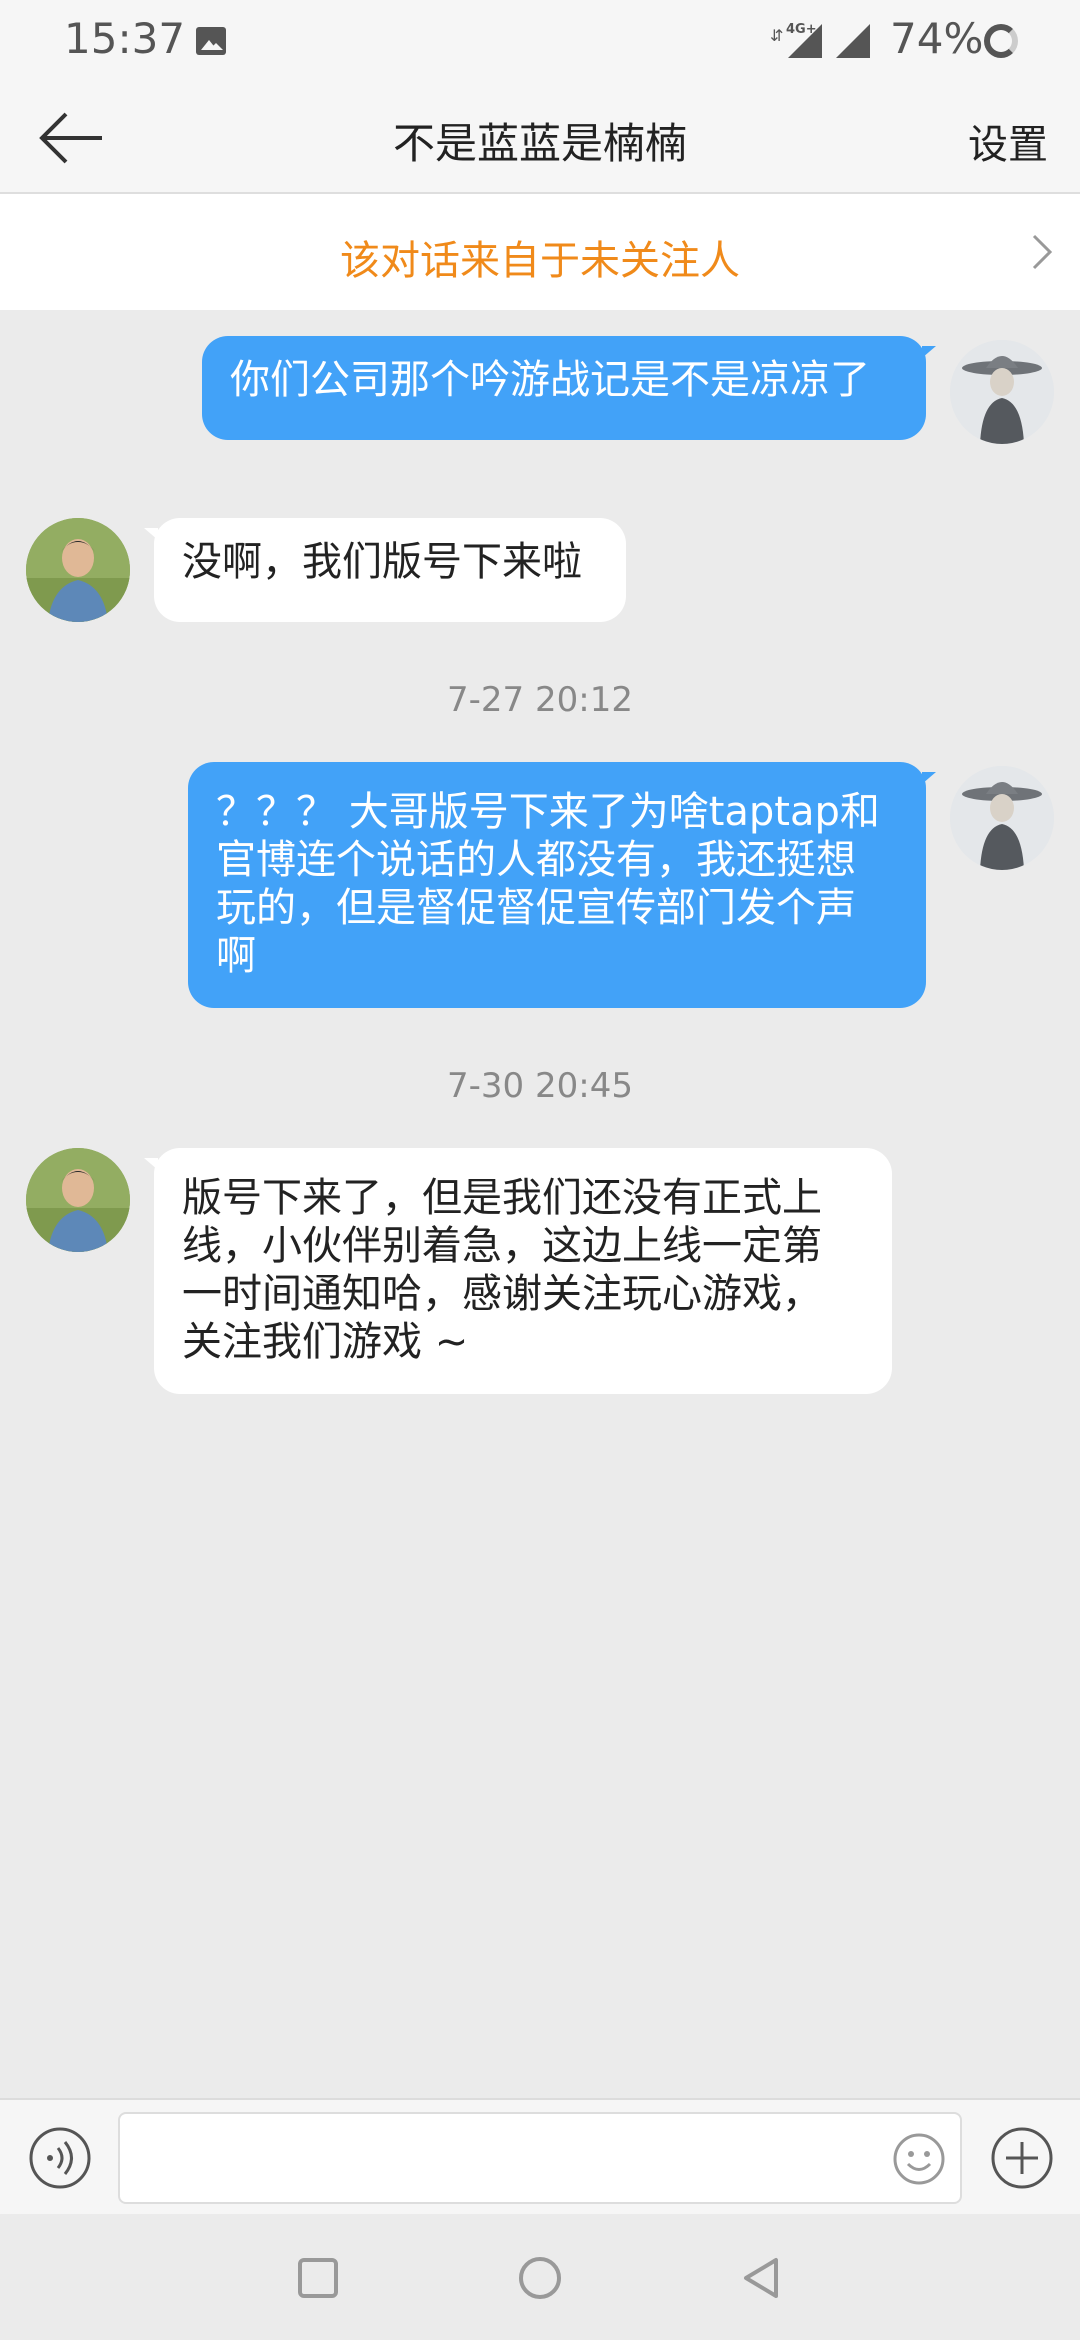 The image size is (1080, 2340). I want to click on battery-percent: 74%, so click(937, 38).